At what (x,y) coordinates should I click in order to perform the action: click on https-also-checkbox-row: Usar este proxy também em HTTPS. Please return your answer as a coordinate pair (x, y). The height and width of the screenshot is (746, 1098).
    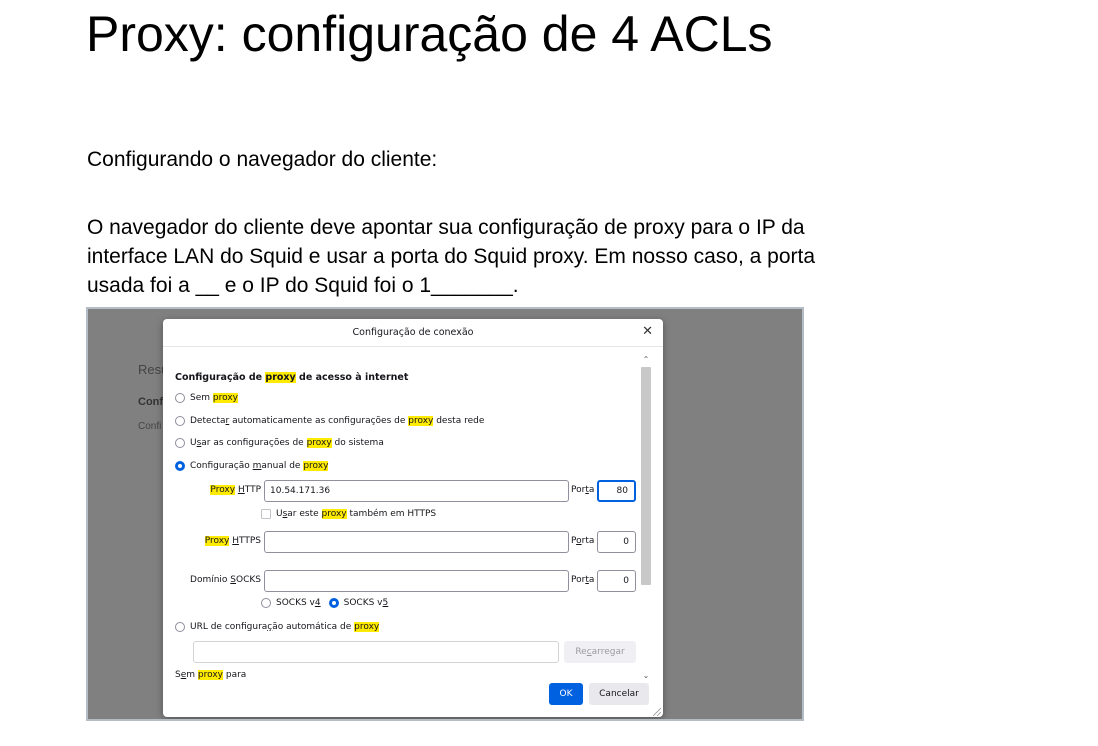
    Looking at the image, I should click on (348, 514).